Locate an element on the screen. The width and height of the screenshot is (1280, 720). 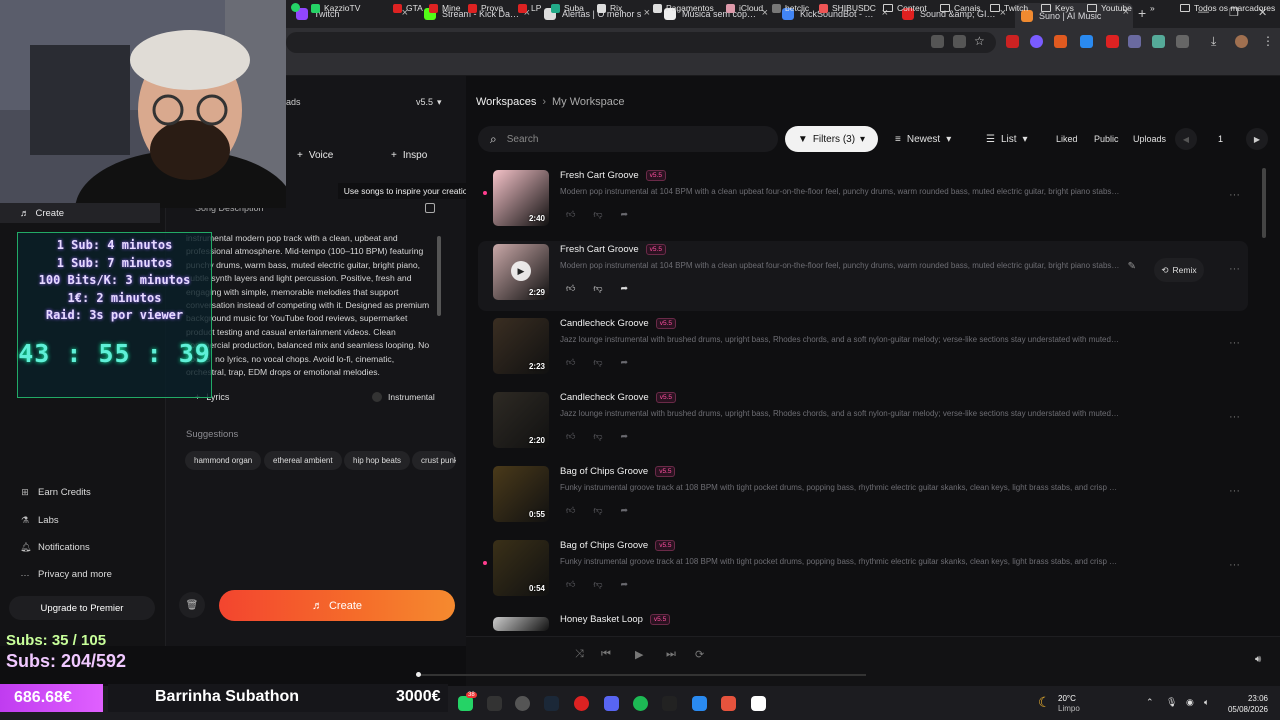
close-tab-icon: × is located at coordinates (647, 13).